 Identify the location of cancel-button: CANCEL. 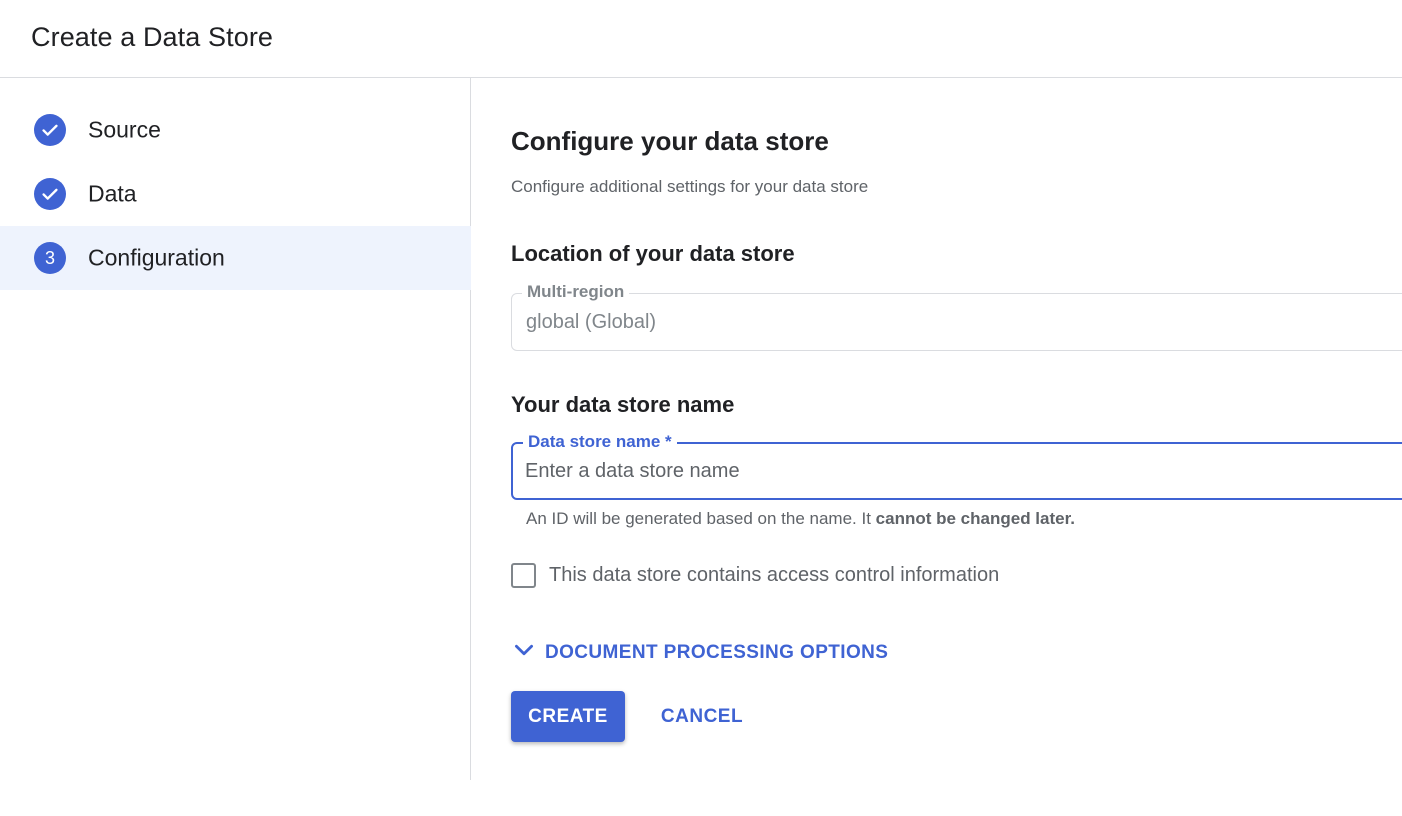
(702, 716).